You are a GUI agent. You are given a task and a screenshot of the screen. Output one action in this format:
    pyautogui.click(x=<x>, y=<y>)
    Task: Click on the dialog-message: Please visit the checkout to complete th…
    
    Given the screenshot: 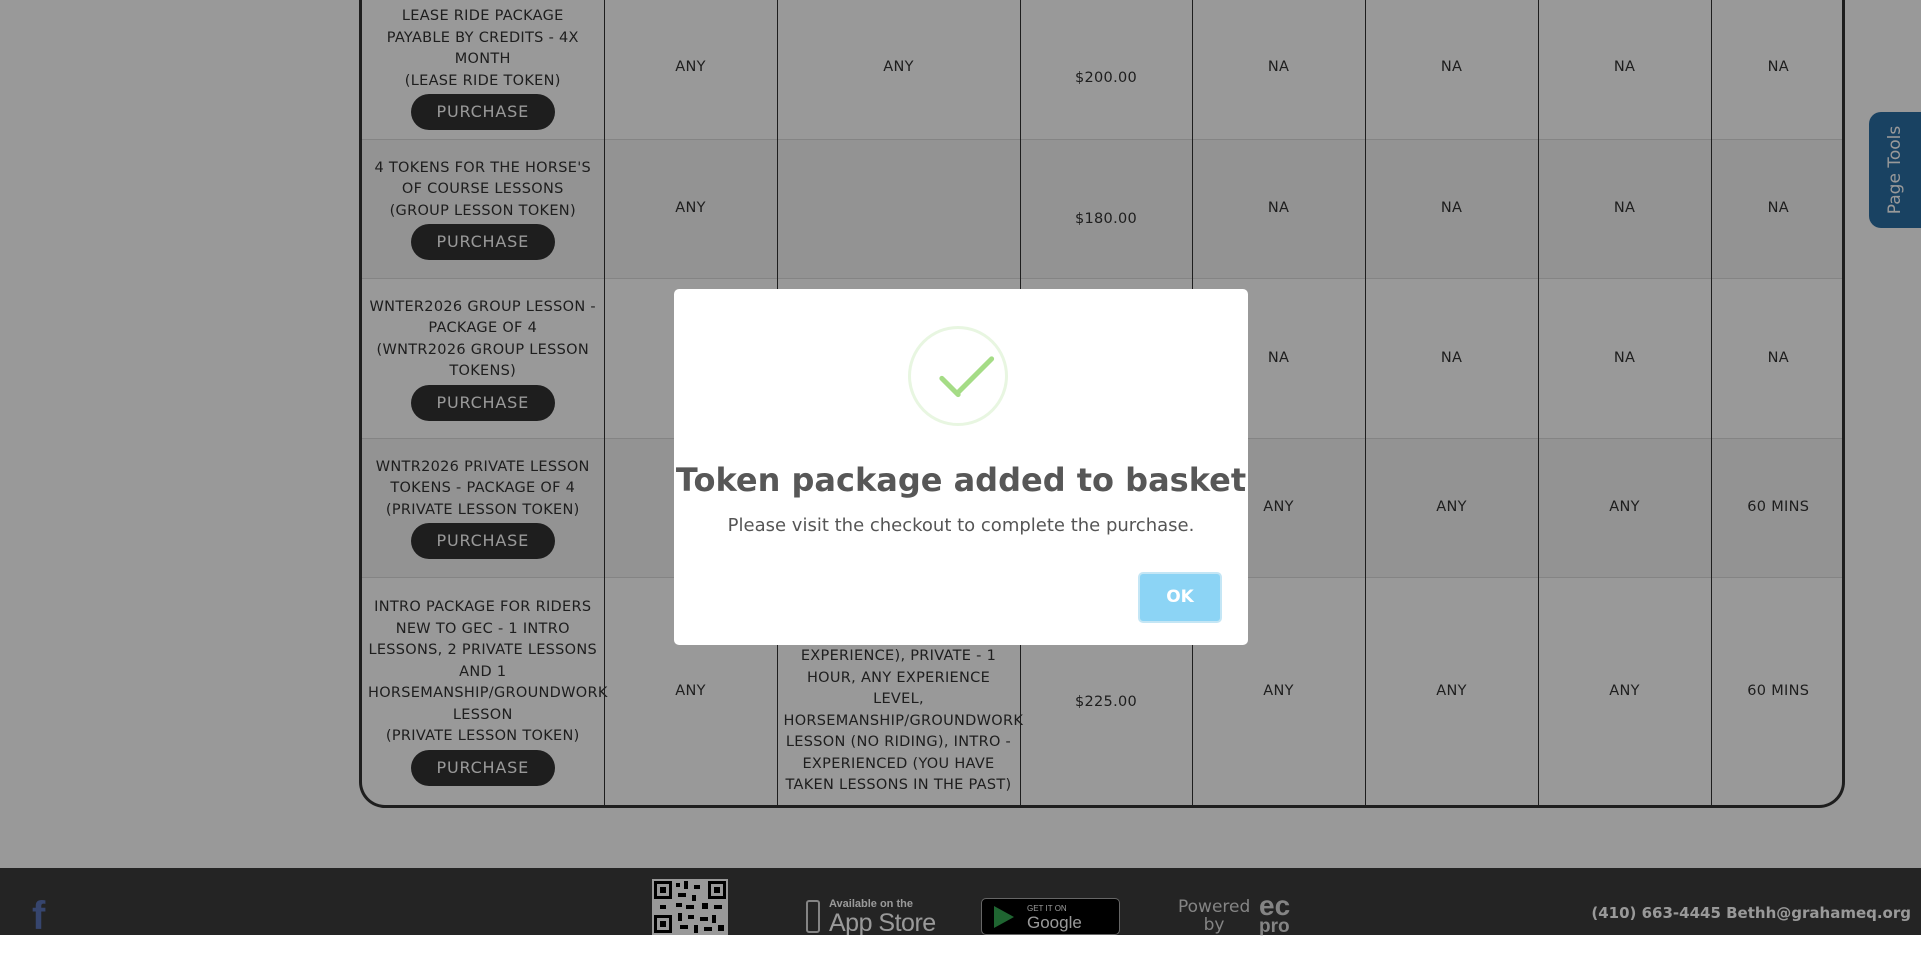 What is the action you would take?
    pyautogui.click(x=961, y=525)
    